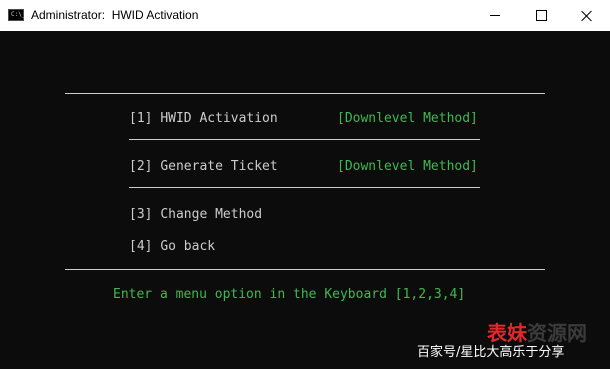 Image resolution: width=610 pixels, height=369 pixels. I want to click on menu-item-1: [1] HWID Activation, so click(203, 119).